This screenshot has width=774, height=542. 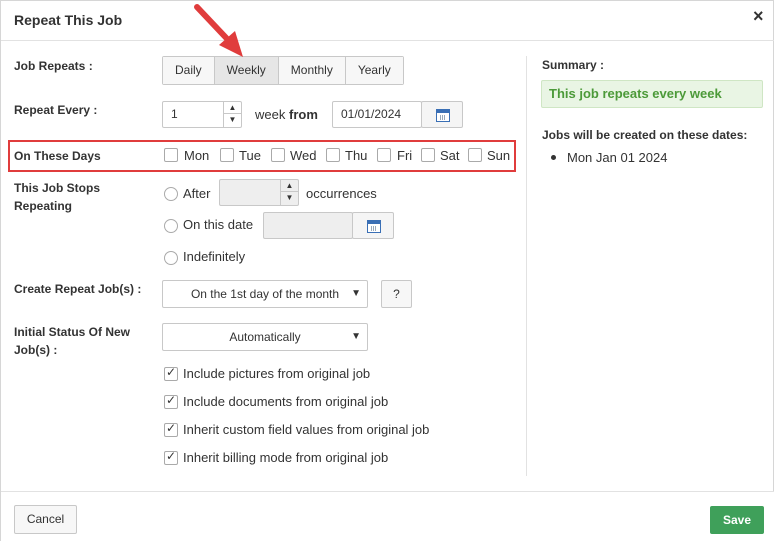 I want to click on day-label-wed: Wed, so click(x=303, y=155).